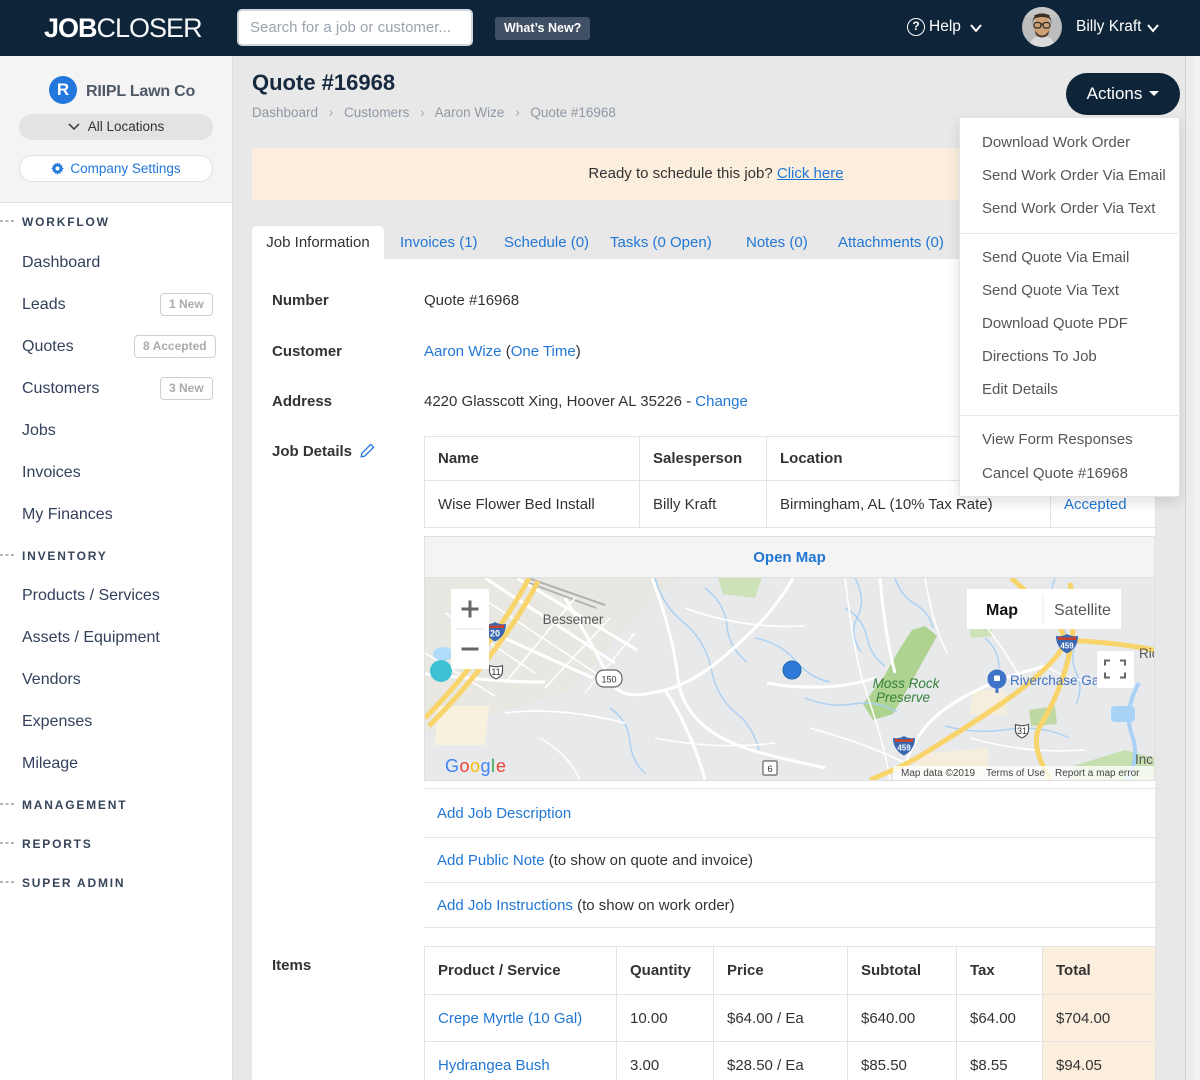 This screenshot has height=1080, width=1200. What do you see at coordinates (608, 680) in the screenshot?
I see `svg-text: 150` at bounding box center [608, 680].